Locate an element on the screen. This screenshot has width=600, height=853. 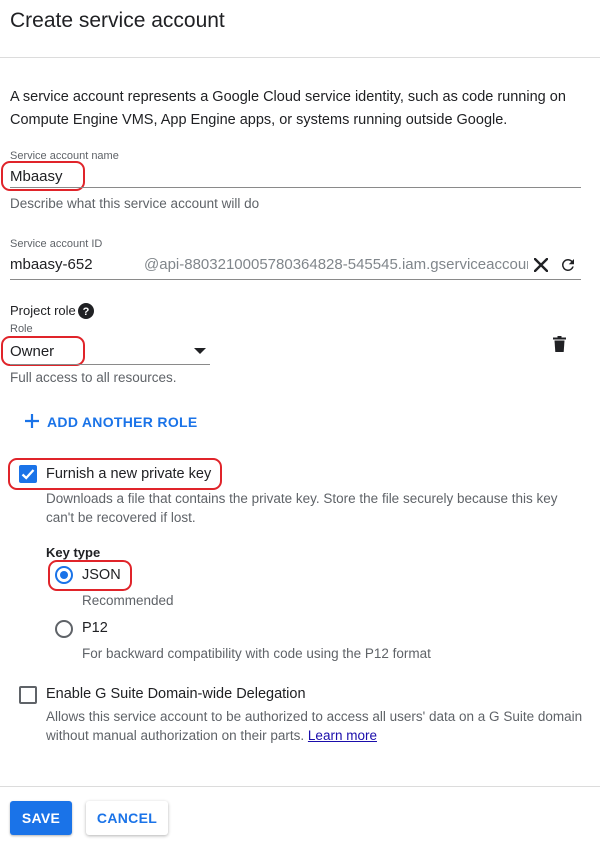
id-field-label: Service account ID is located at coordinates (56, 244).